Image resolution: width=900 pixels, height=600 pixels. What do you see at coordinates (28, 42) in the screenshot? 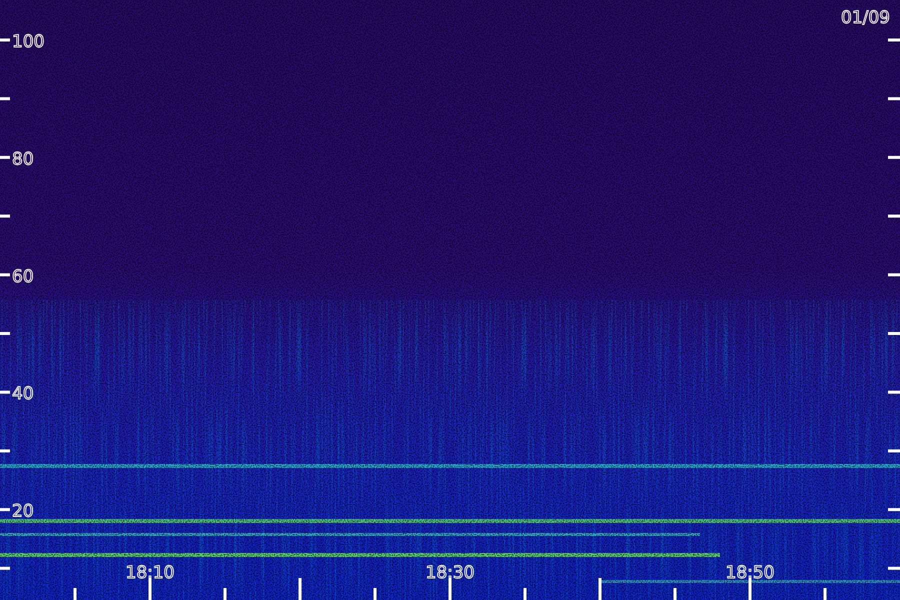
I see `y-axis-label: 100` at bounding box center [28, 42].